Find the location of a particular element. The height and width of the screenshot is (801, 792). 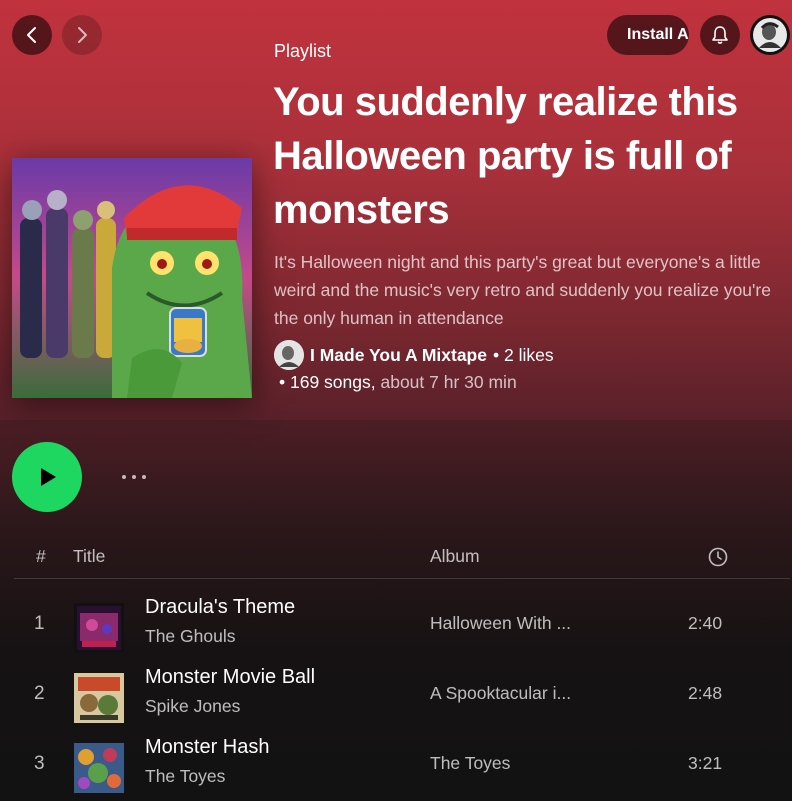

song-count: • 169 songs, is located at coordinates (327, 382).